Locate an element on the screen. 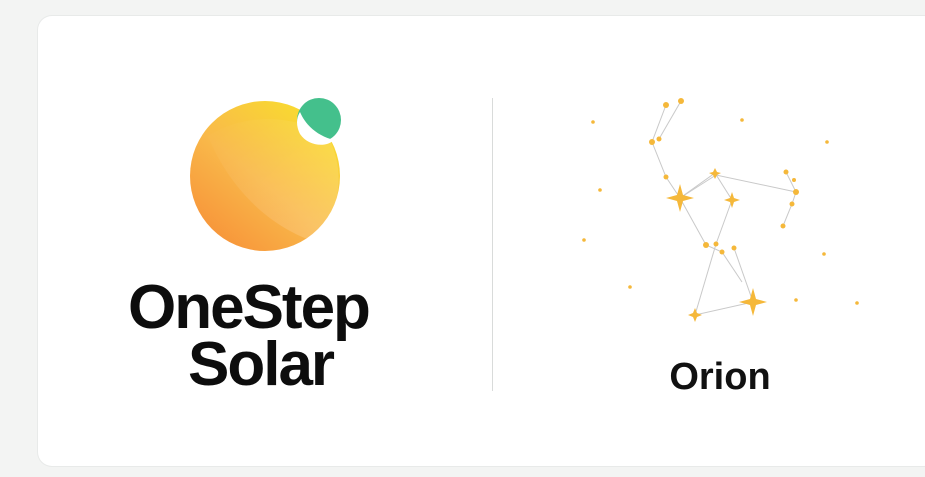  product-name: Orion is located at coordinates (720, 377).